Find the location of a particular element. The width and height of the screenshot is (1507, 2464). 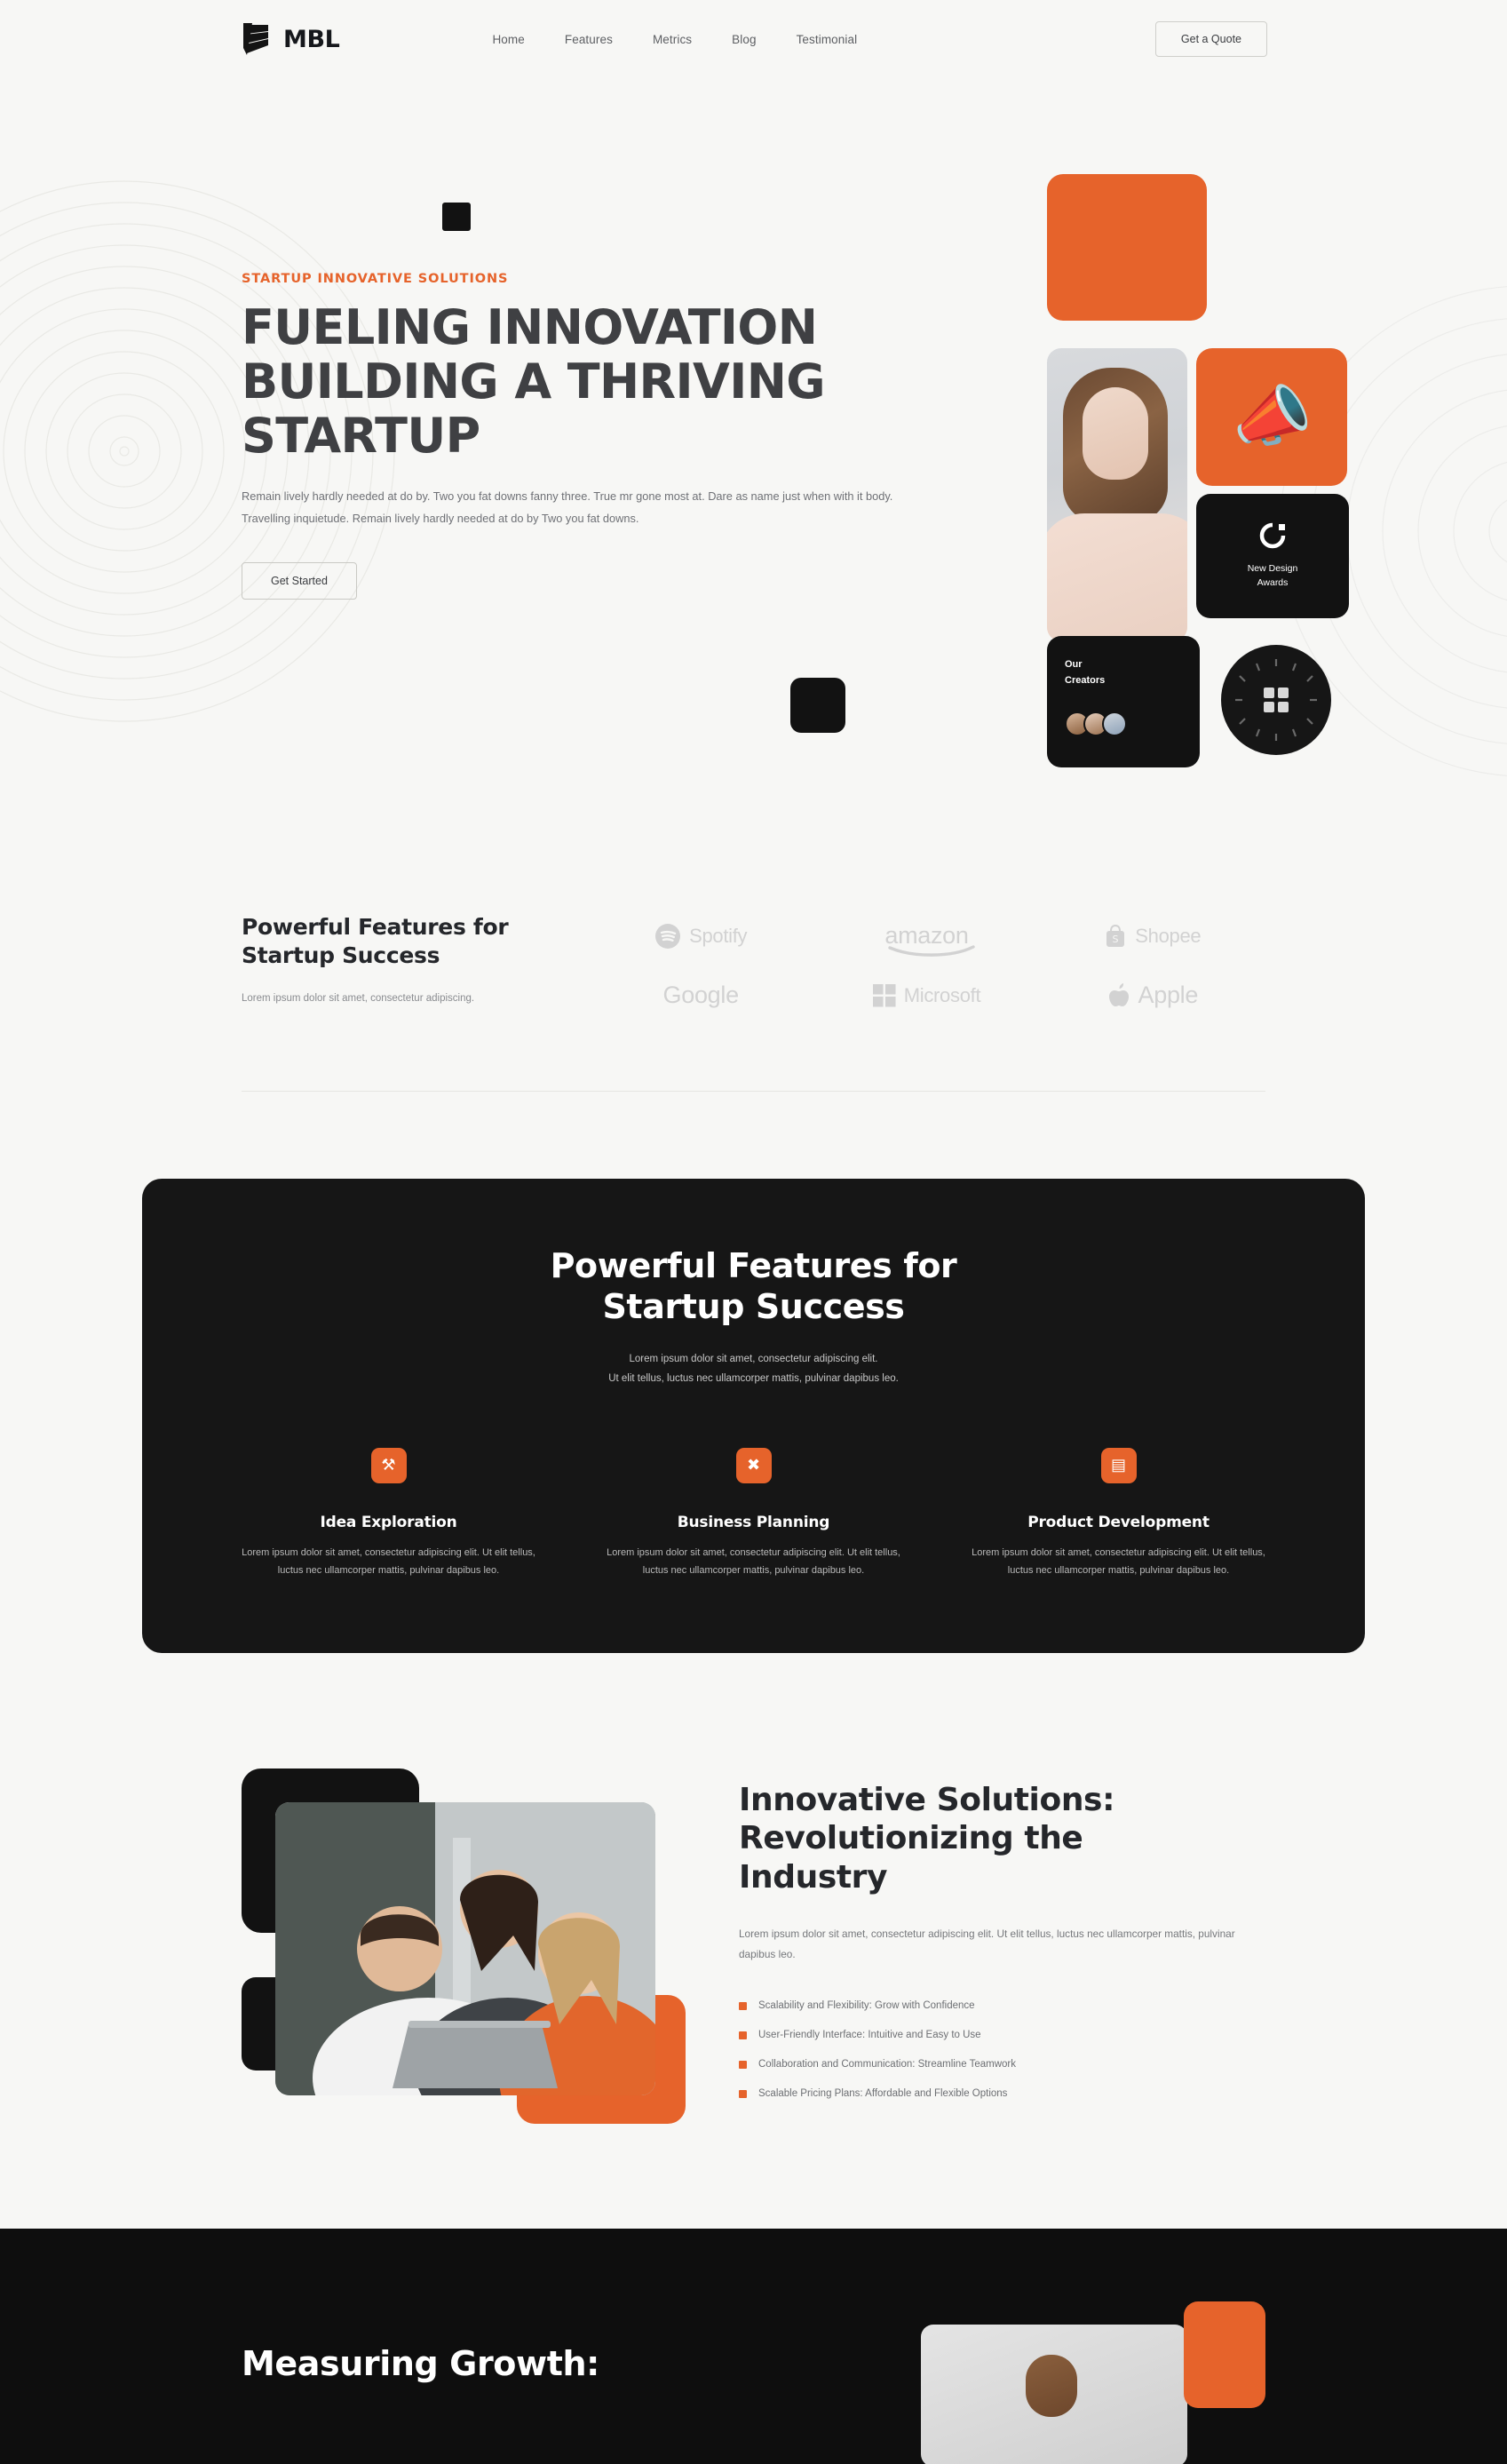

brand-logo: MBL is located at coordinates (291, 39).